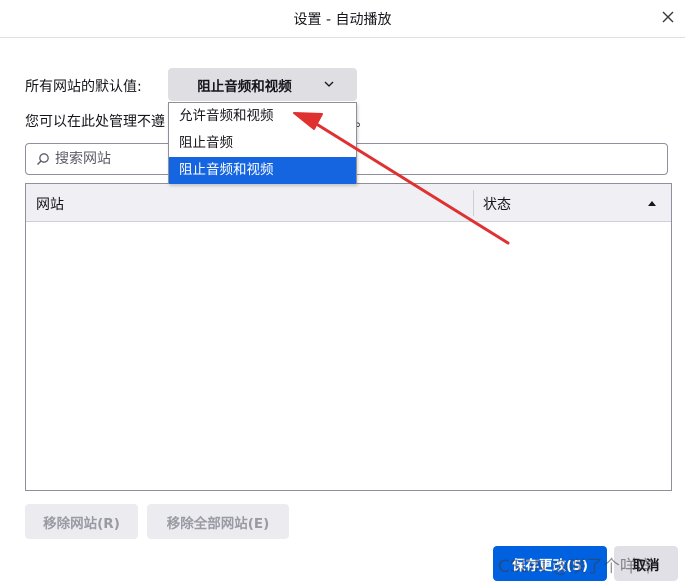 Image resolution: width=685 pixels, height=583 pixels. Describe the element at coordinates (50, 204) in the screenshot. I see `column-header-site: 网站` at that location.